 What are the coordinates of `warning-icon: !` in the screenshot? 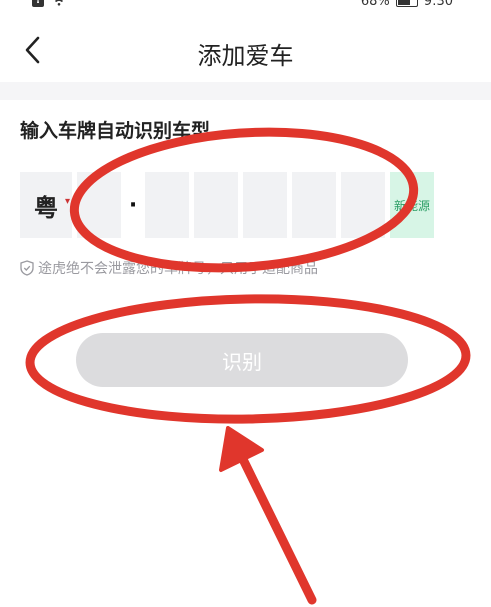 It's located at (38, 3).